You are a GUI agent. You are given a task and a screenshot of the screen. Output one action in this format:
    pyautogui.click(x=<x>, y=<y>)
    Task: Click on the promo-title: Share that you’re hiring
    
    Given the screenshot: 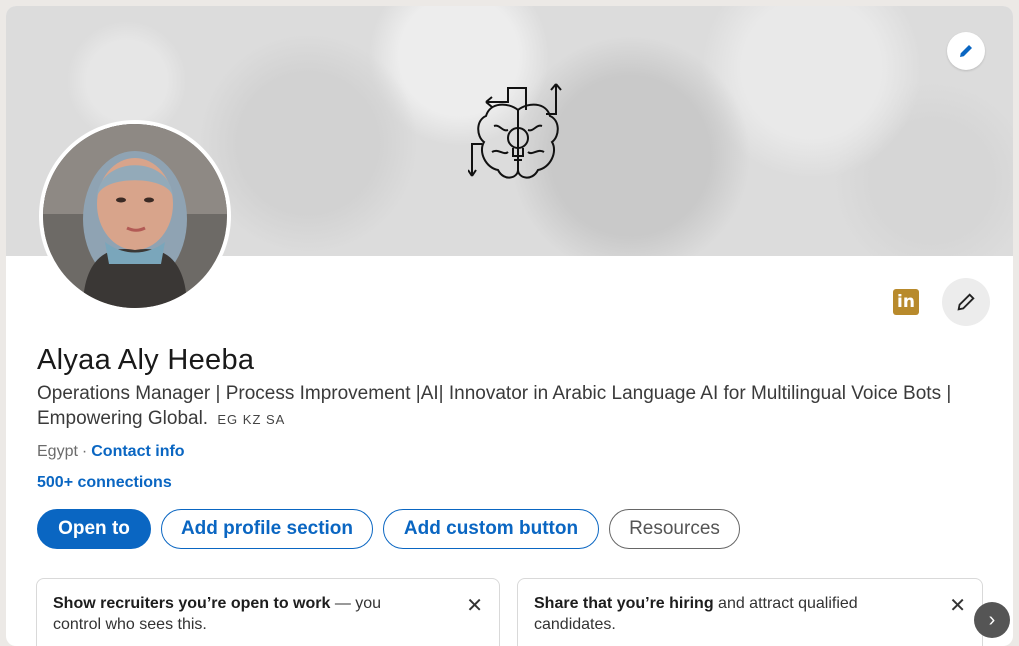 What is the action you would take?
    pyautogui.click(x=624, y=603)
    